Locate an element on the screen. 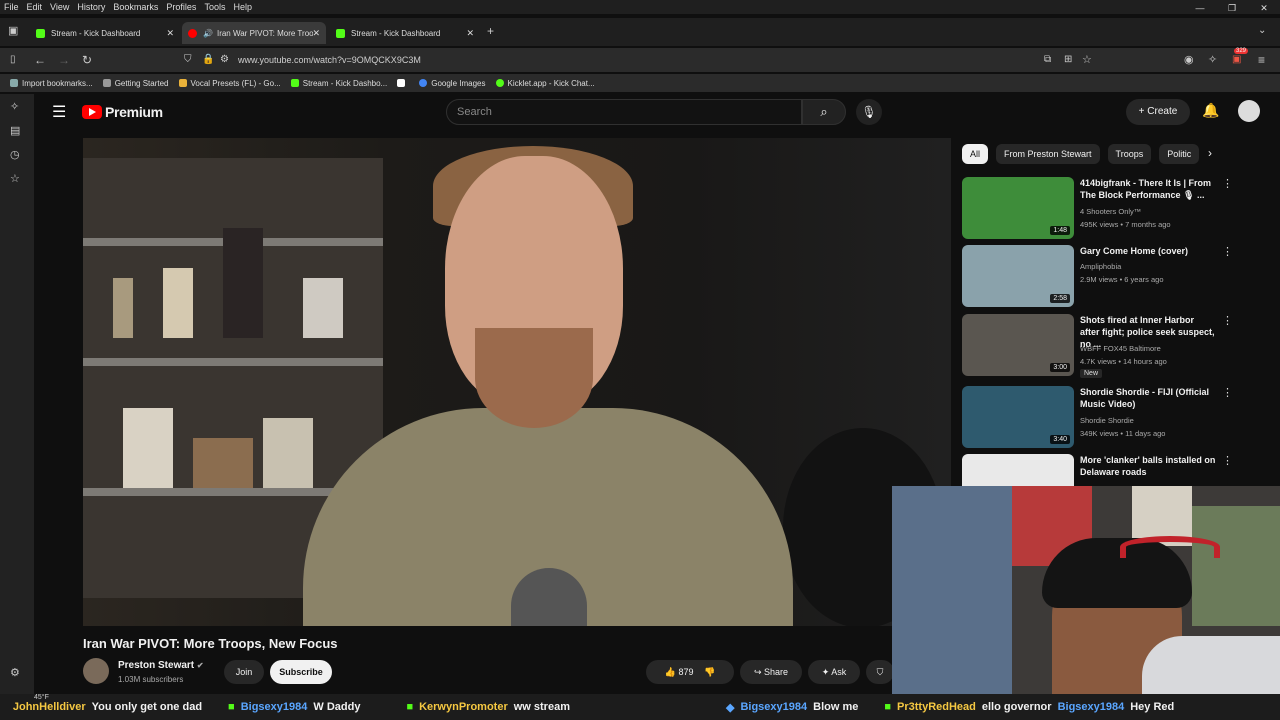 Image resolution: width=1280 pixels, height=720 pixels. tab-label: Stream - Kick Dashboard is located at coordinates (96, 33).